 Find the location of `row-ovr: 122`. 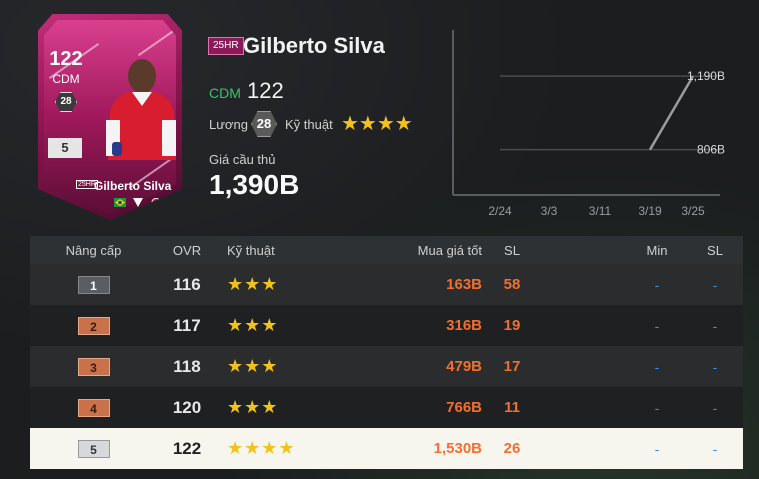

row-ovr: 122 is located at coordinates (187, 448).